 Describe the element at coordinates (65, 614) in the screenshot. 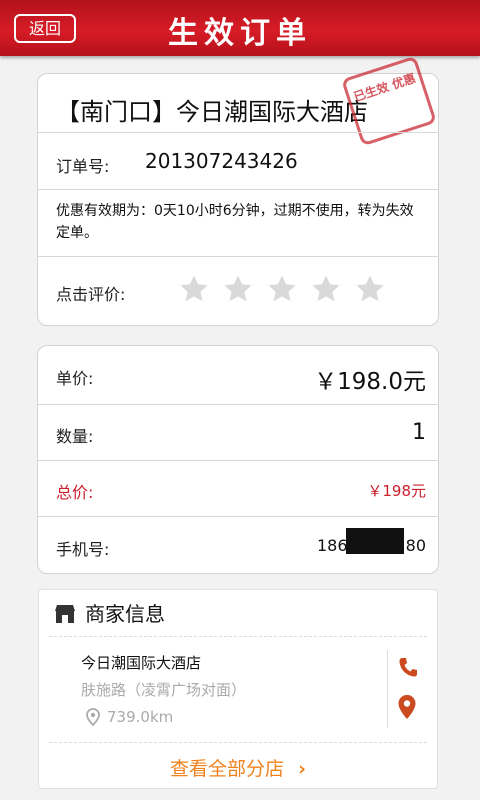

I see `shop-icon` at that location.